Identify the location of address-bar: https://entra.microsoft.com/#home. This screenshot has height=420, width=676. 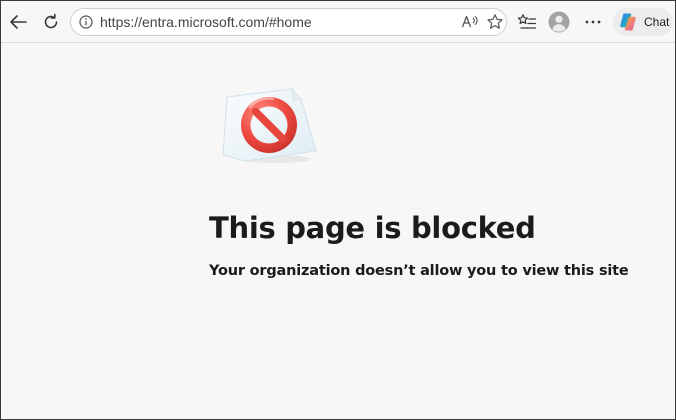
(288, 22).